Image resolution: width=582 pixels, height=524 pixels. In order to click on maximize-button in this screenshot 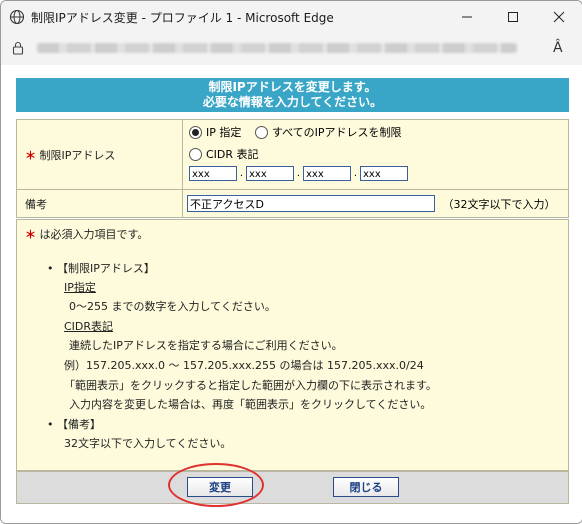, I will do `click(513, 17)`.